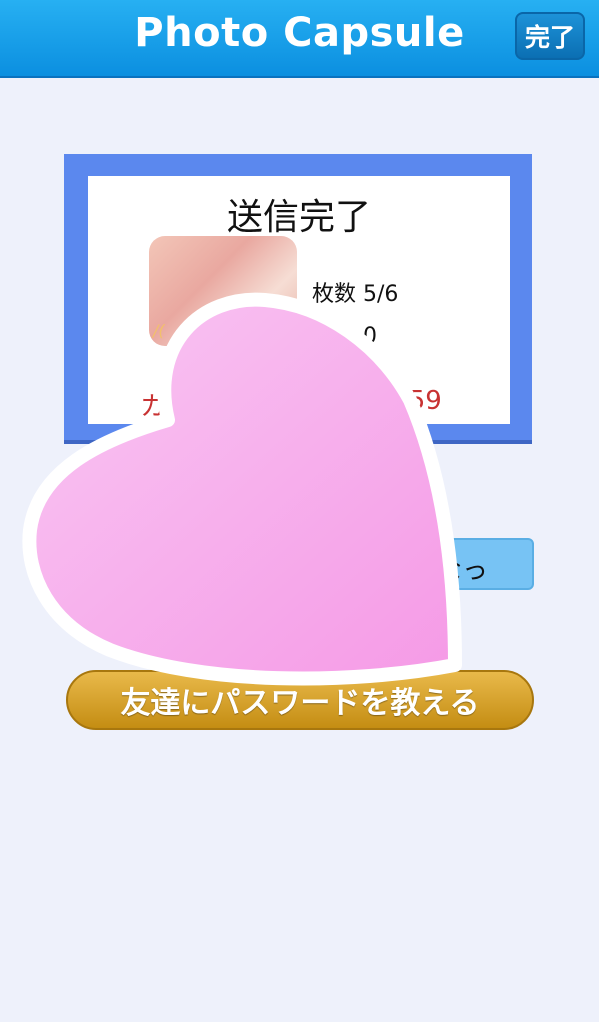 Image resolution: width=599 pixels, height=1022 pixels. What do you see at coordinates (383, 564) in the screenshot?
I see `blue-action-button: なっ` at bounding box center [383, 564].